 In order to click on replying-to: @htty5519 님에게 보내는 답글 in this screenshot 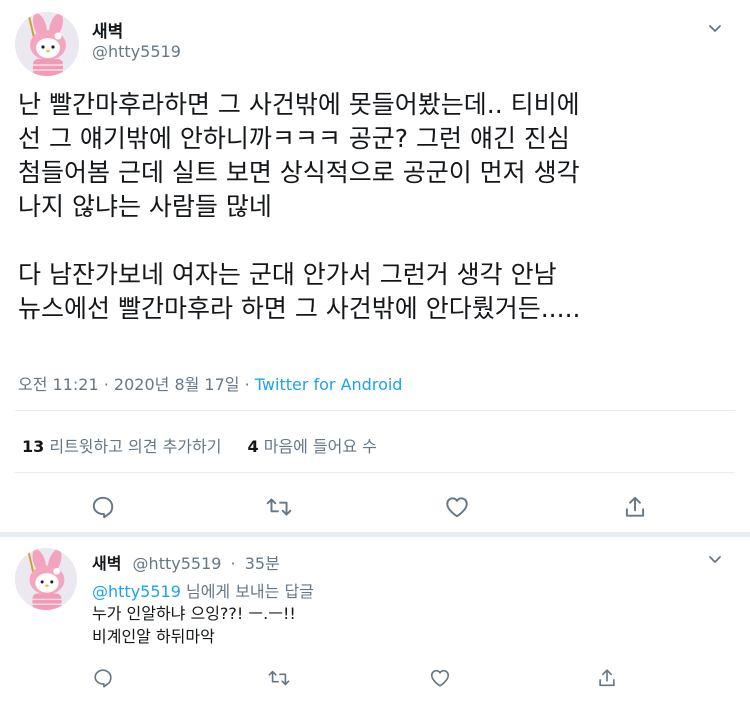, I will do `click(203, 590)`.